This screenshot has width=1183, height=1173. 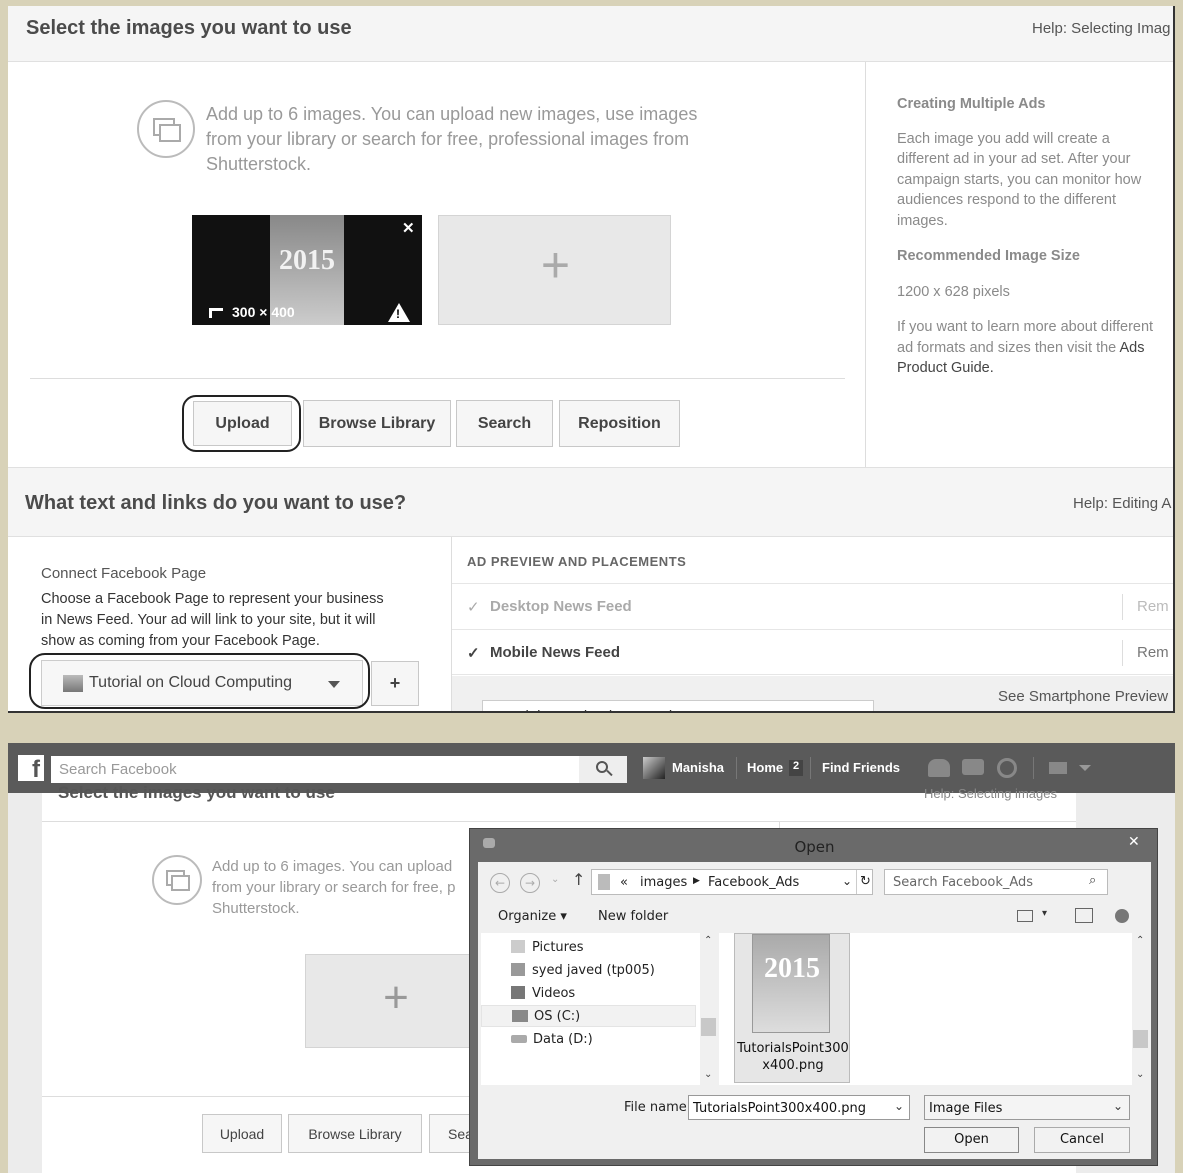 What do you see at coordinates (1153, 652) in the screenshot?
I see `remove-mobile-link: Rem` at bounding box center [1153, 652].